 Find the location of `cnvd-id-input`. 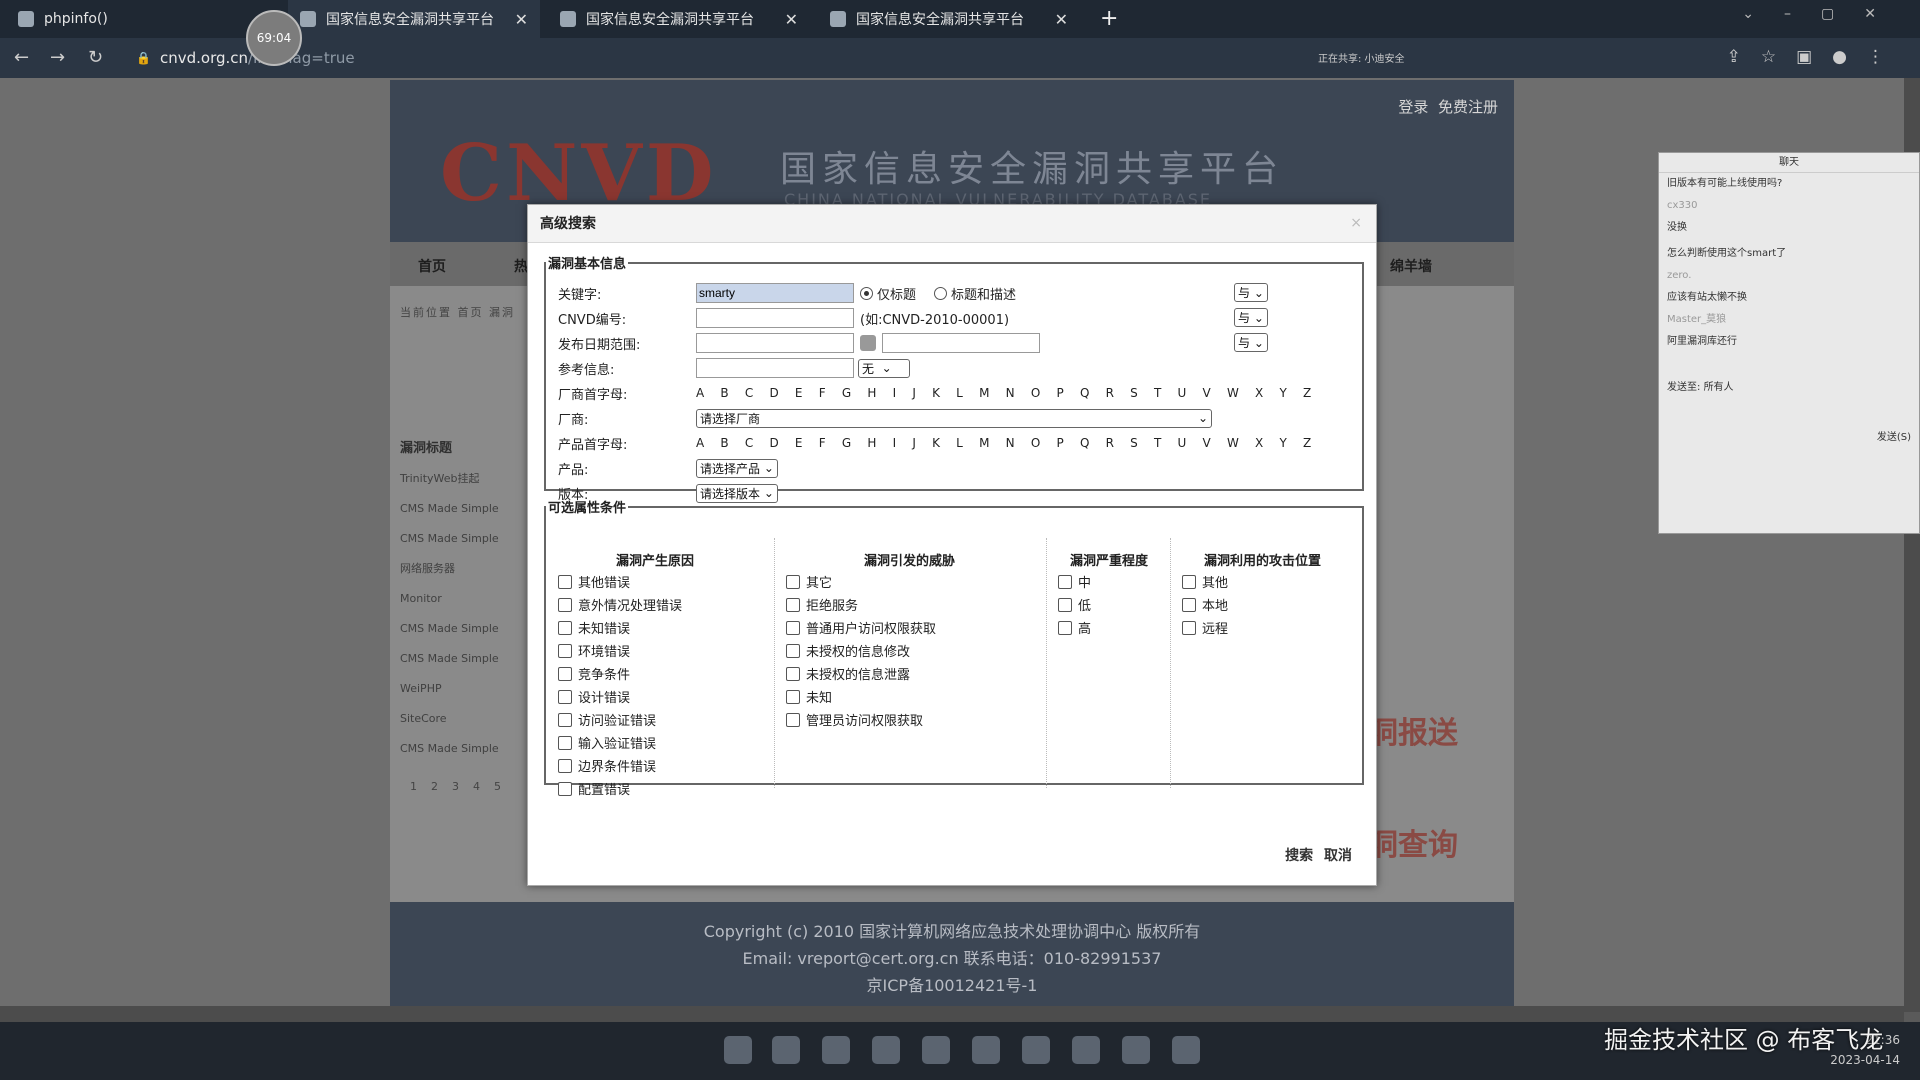

cnvd-id-input is located at coordinates (775, 318).